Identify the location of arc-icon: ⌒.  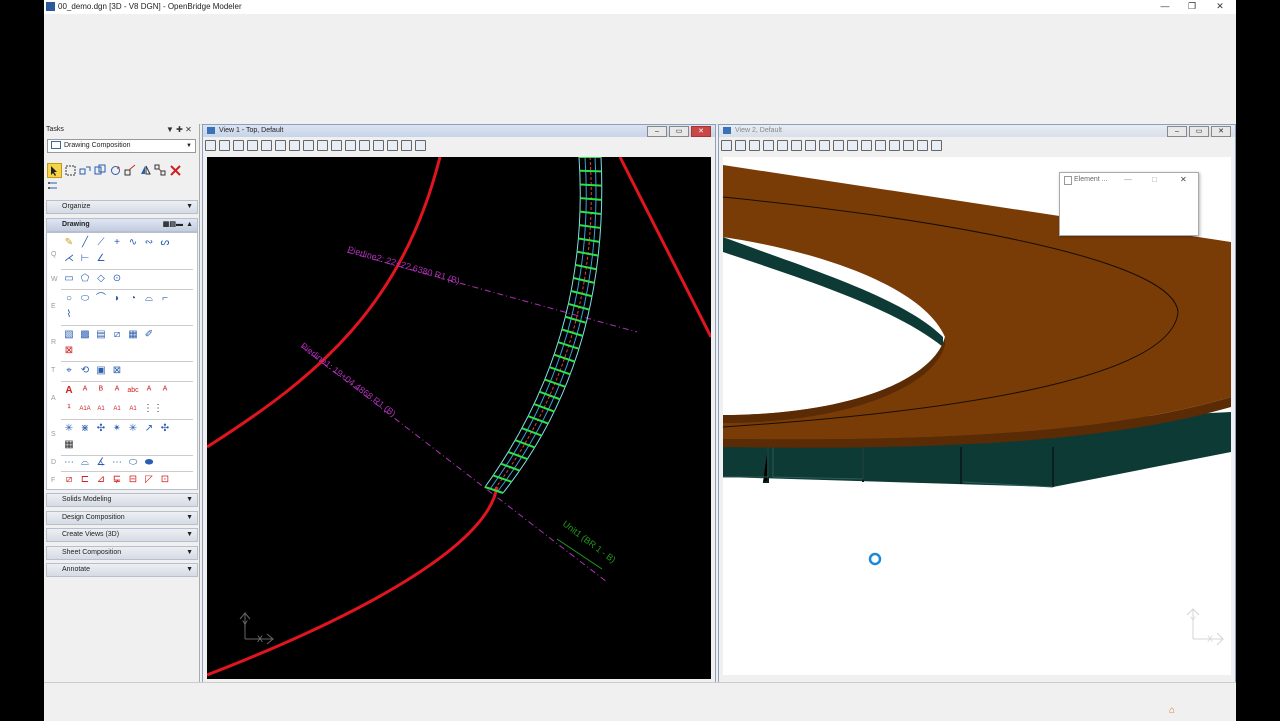
(101, 299).